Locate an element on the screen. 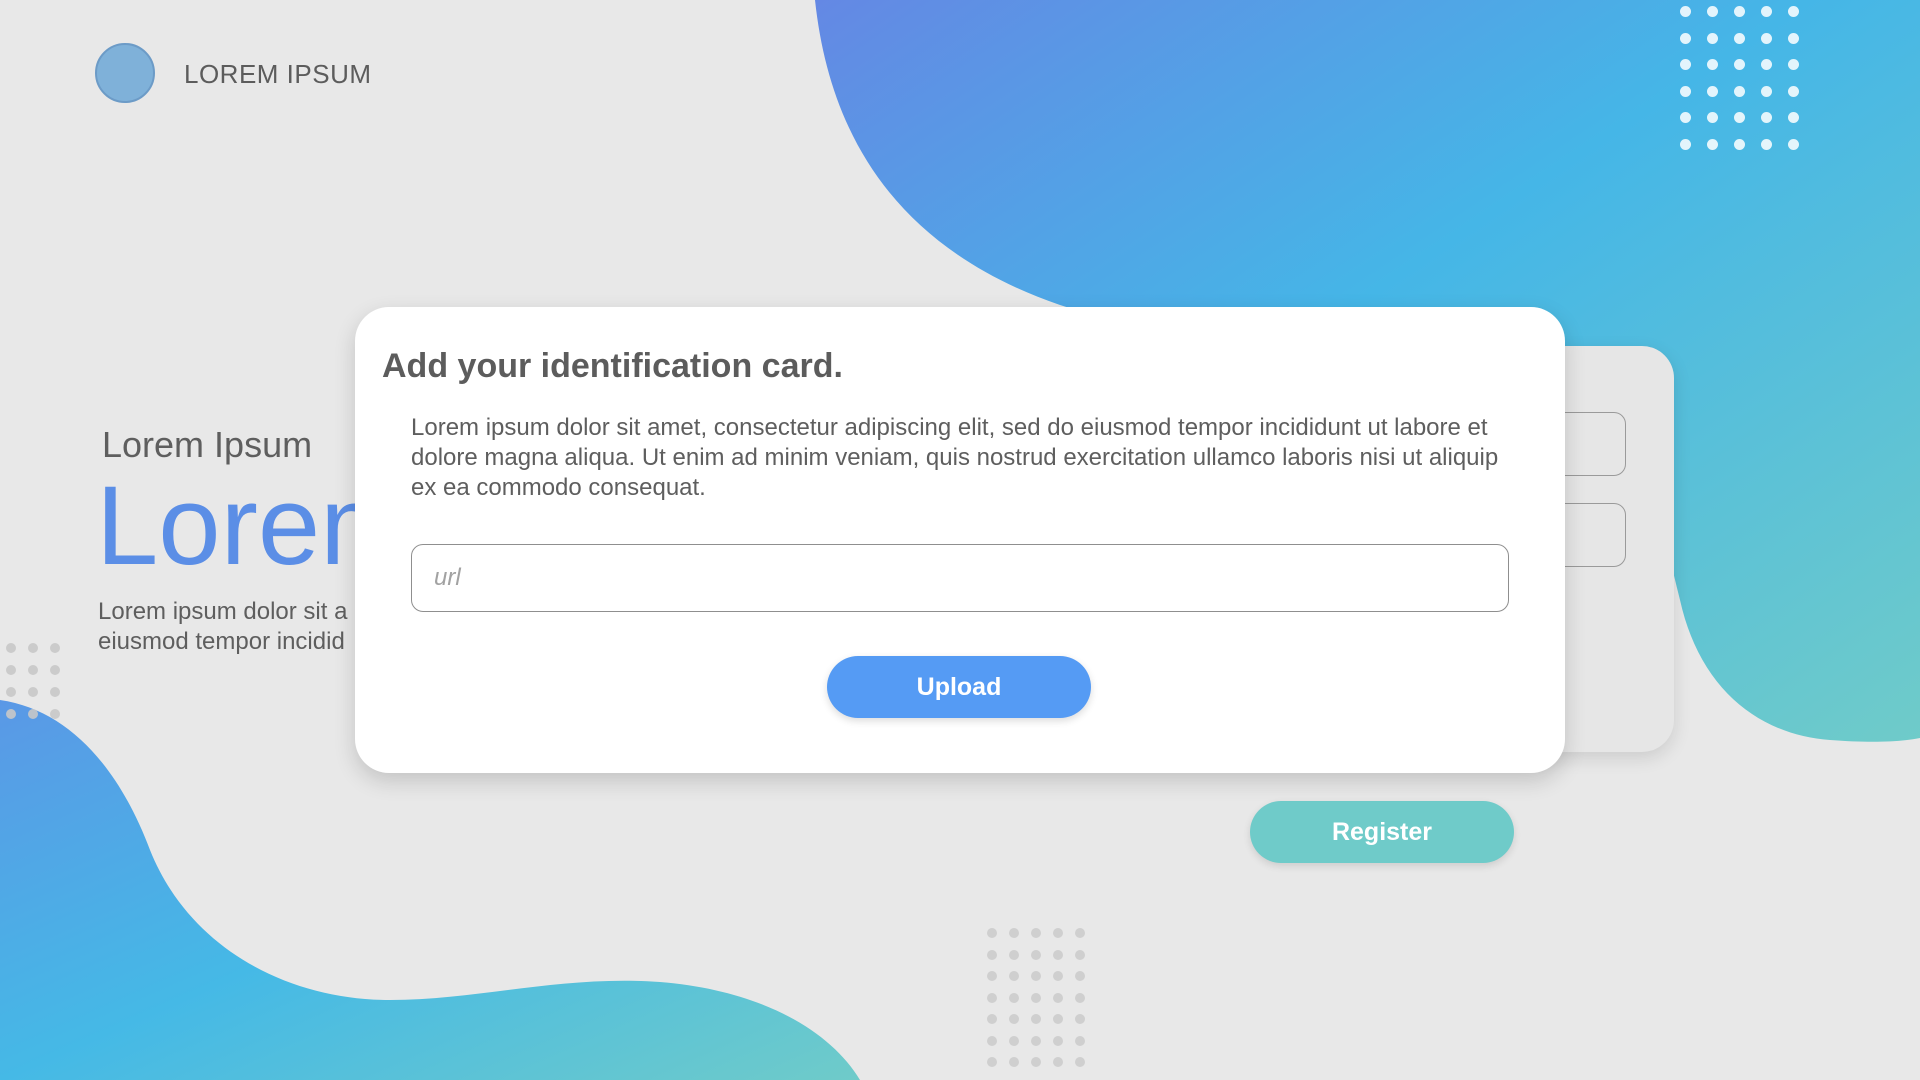 This screenshot has height=1080, width=1920. dot-grid-bottom is located at coordinates (1042, 1003).